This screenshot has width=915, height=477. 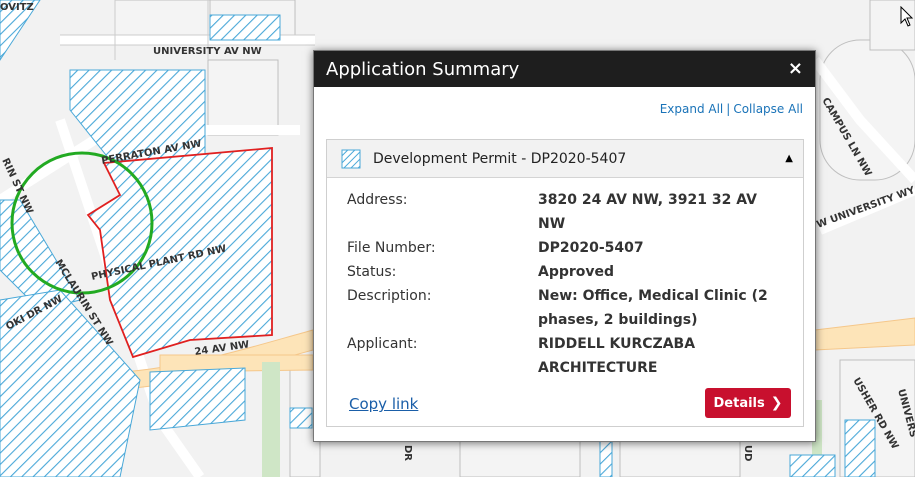 I want to click on permit-heading: Development Permit - DP2020-5407, so click(x=500, y=158).